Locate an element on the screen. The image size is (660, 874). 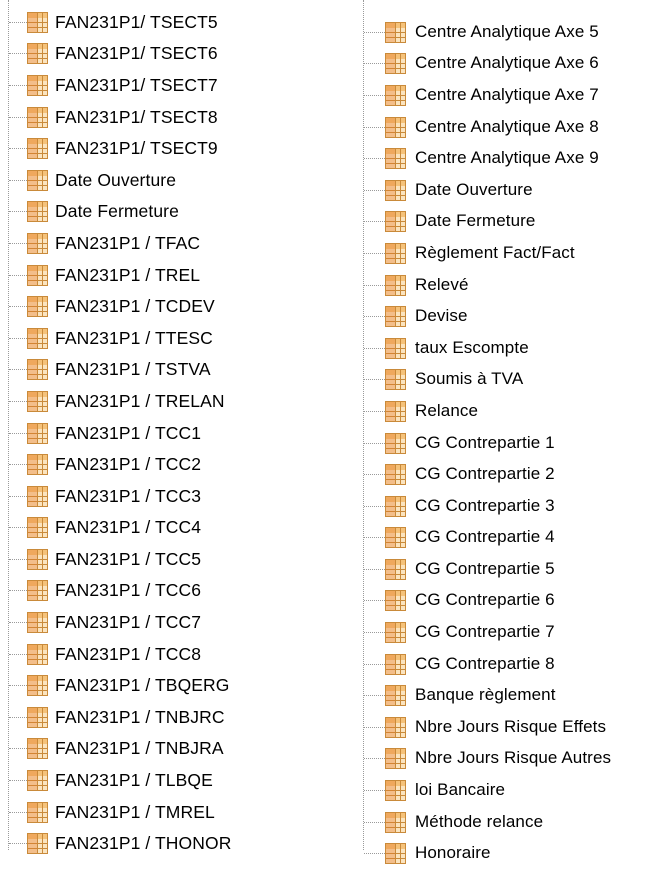
tree-item: Méthode relance is located at coordinates (507, 822).